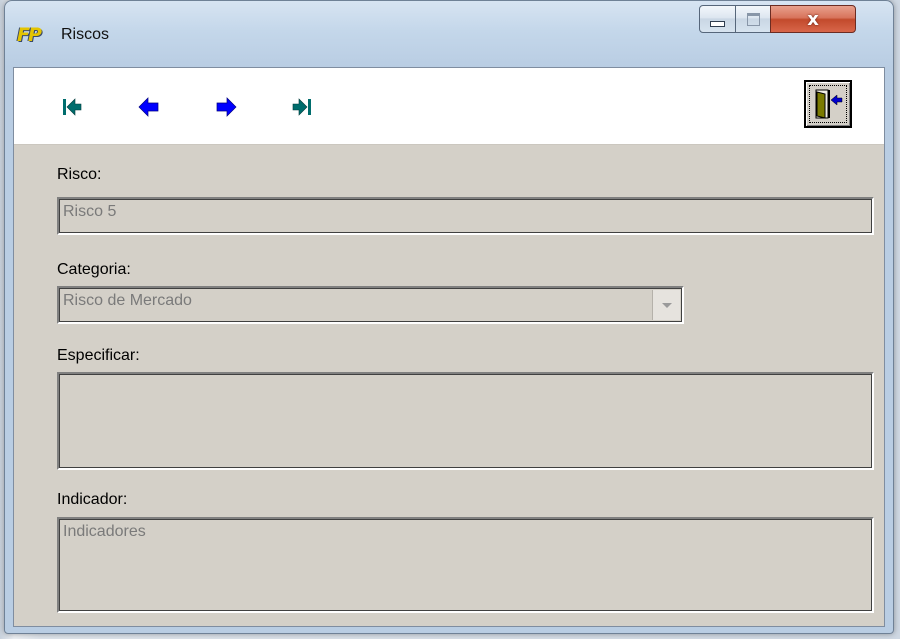 The height and width of the screenshot is (639, 900). I want to click on dropdown-arrow-button, so click(666, 305).